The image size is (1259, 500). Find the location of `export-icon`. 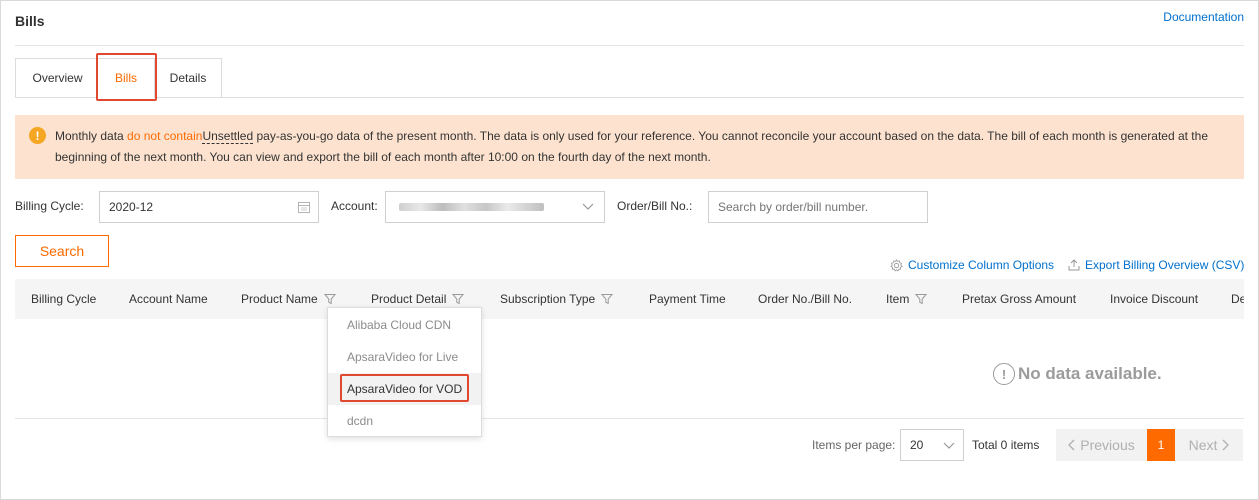

export-icon is located at coordinates (1074, 265).